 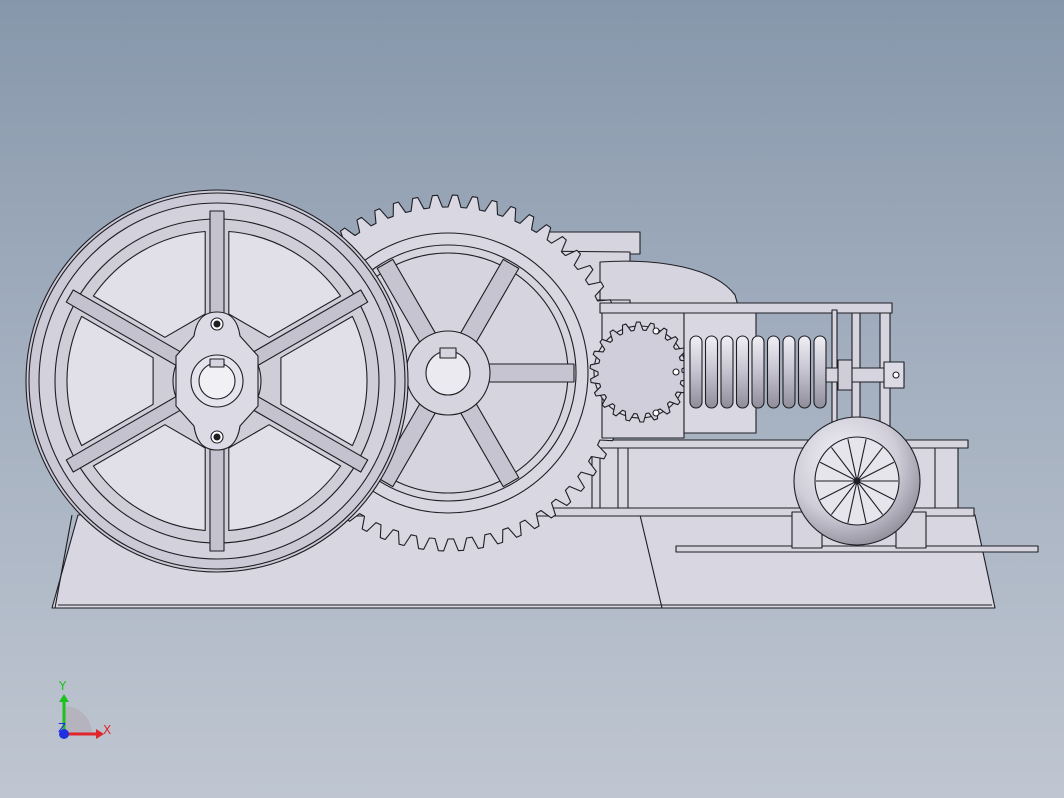 What do you see at coordinates (865, 375) in the screenshot?
I see `guide-rod` at bounding box center [865, 375].